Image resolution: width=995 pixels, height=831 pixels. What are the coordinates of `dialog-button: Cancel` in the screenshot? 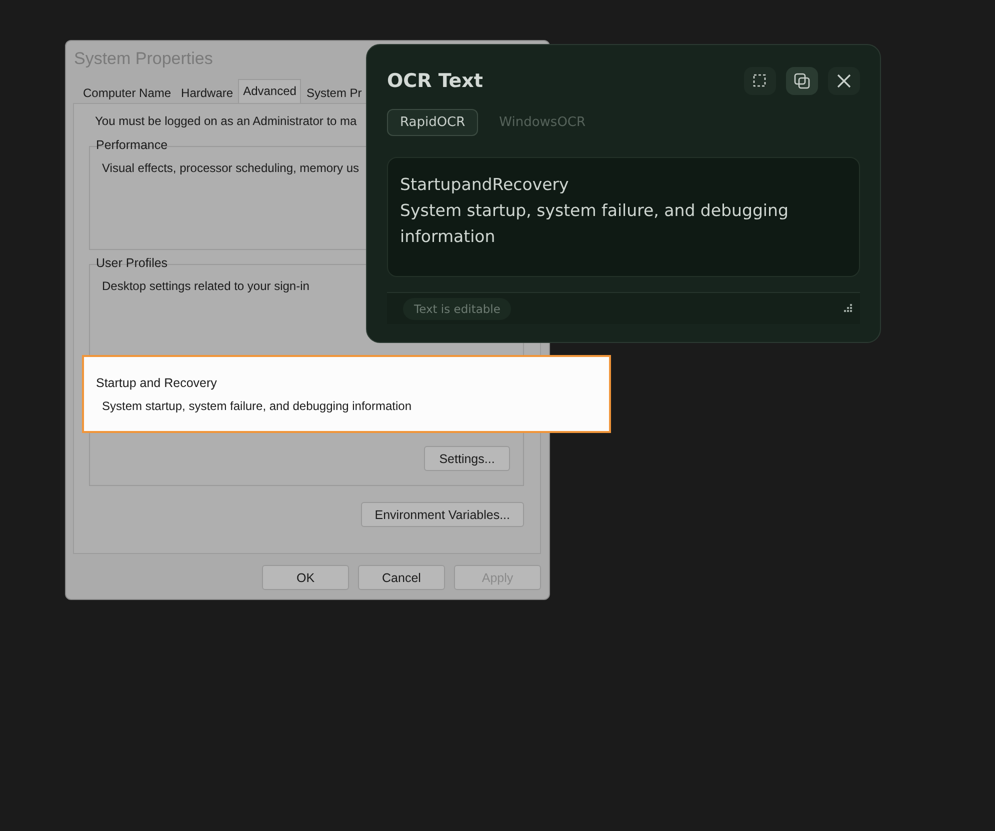 It's located at (401, 577).